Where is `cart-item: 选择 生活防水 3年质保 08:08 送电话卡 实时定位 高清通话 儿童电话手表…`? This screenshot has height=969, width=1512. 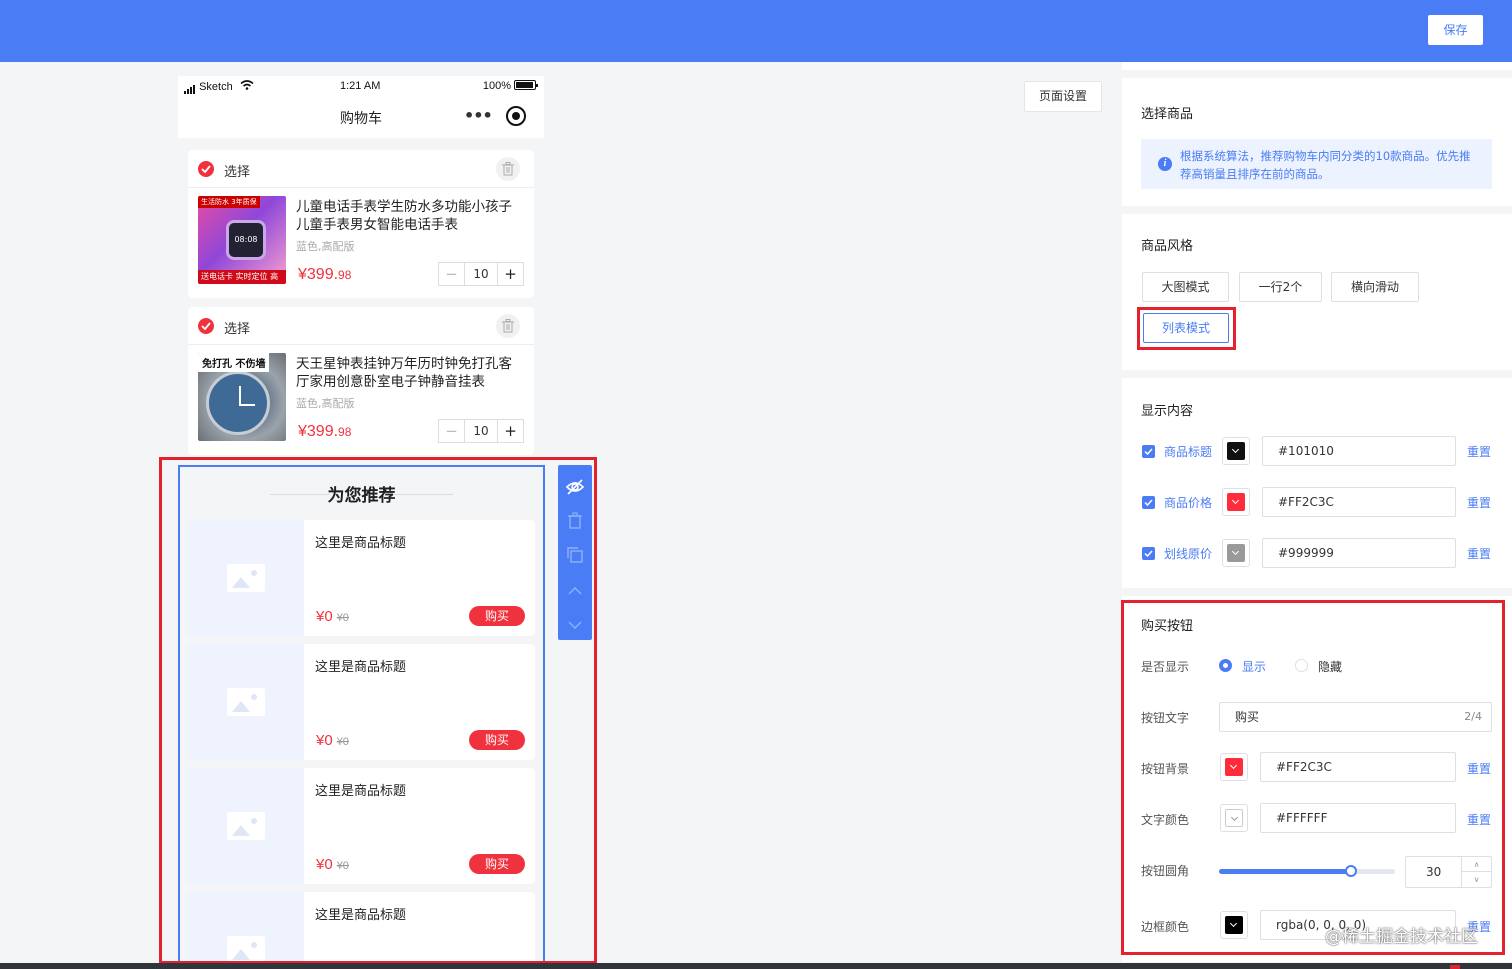 cart-item: 选择 生活防水 3年质保 08:08 送电话卡 实时定位 高清通话 儿童电话手表… is located at coordinates (361, 224).